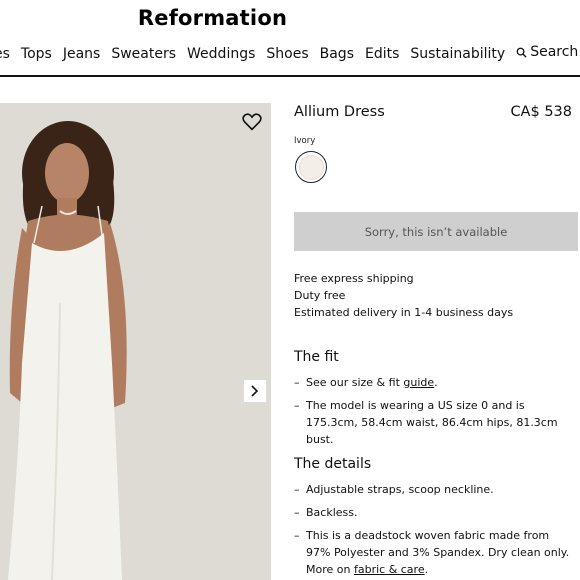  What do you see at coordinates (143, 54) in the screenshot?
I see `nav-item-sweaters: Sweaters` at bounding box center [143, 54].